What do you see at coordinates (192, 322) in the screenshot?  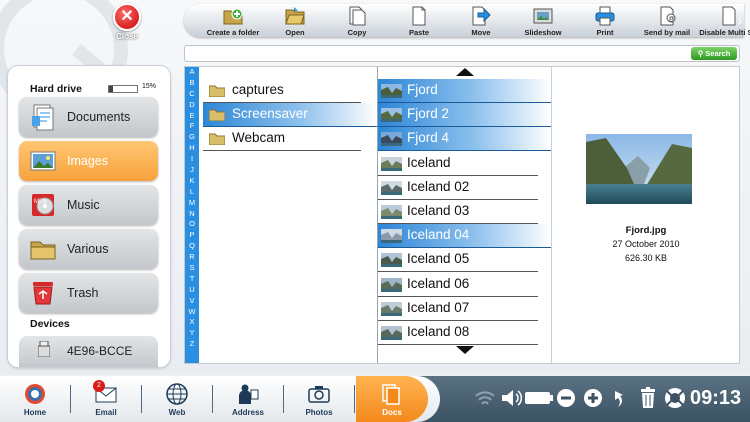 I see `alphabet-letter: X` at bounding box center [192, 322].